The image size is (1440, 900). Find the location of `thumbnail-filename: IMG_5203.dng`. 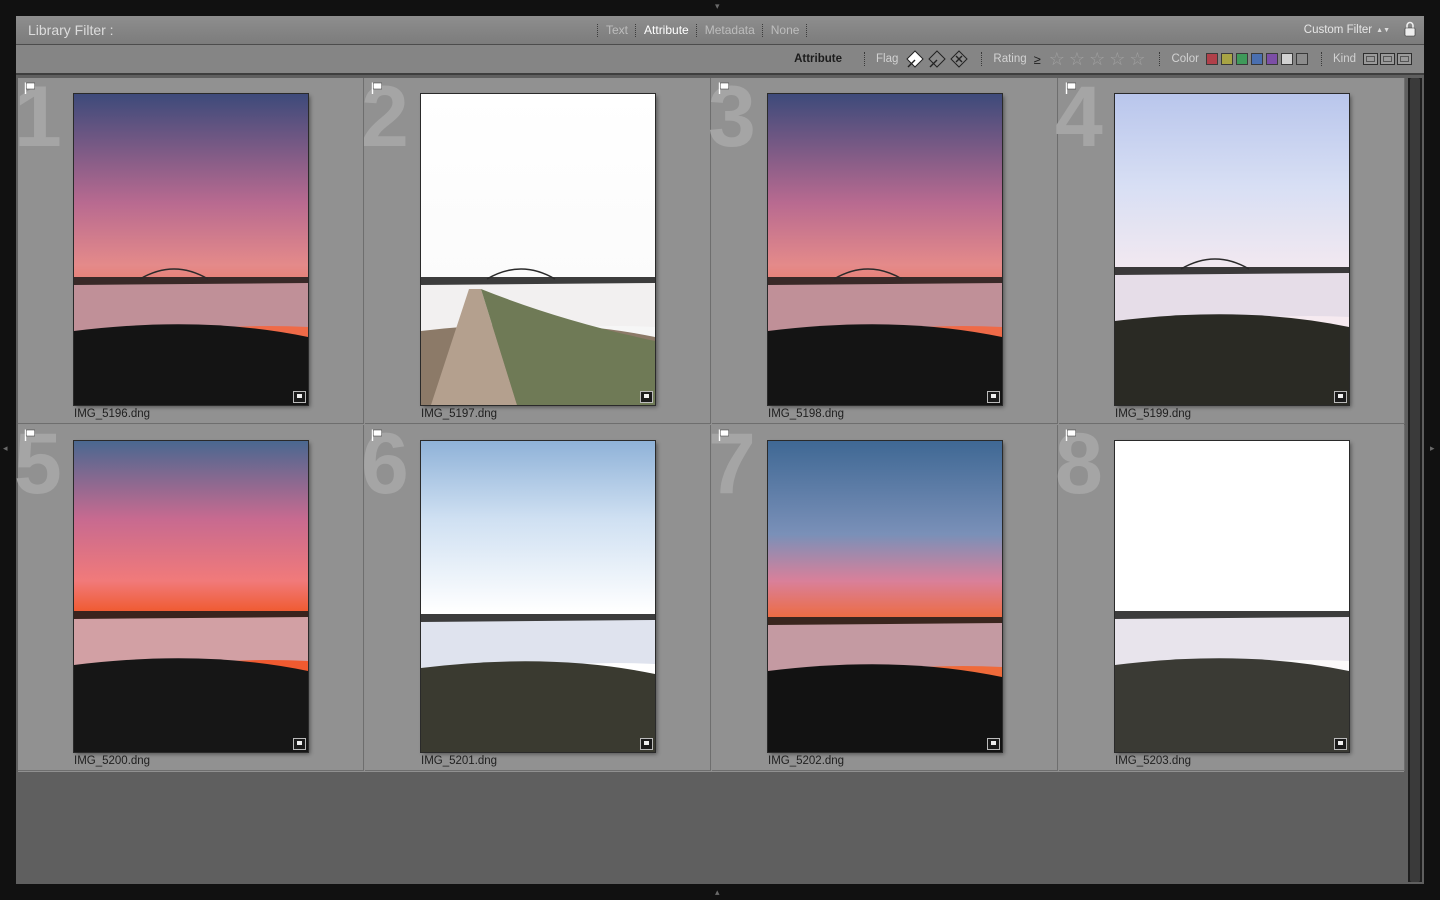

thumbnail-filename: IMG_5203.dng is located at coordinates (1153, 761).